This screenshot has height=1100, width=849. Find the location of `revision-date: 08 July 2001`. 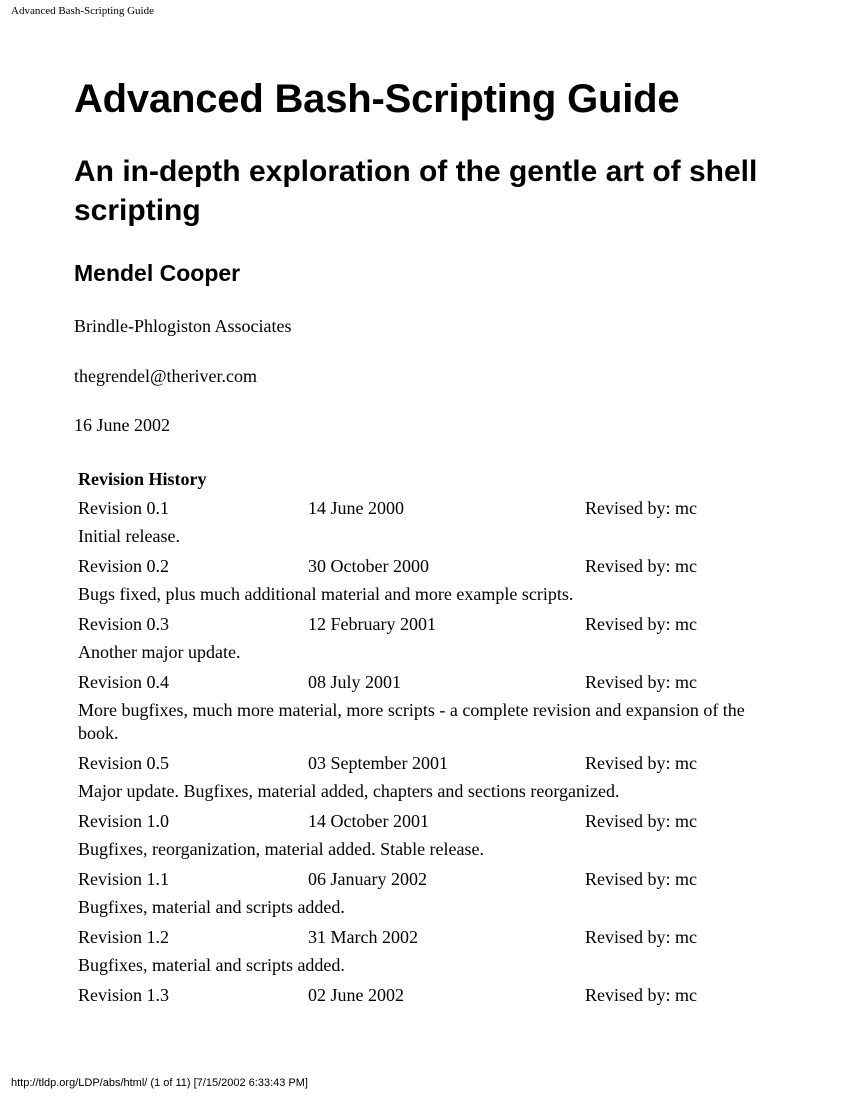

revision-date: 08 July 2001 is located at coordinates (355, 682).